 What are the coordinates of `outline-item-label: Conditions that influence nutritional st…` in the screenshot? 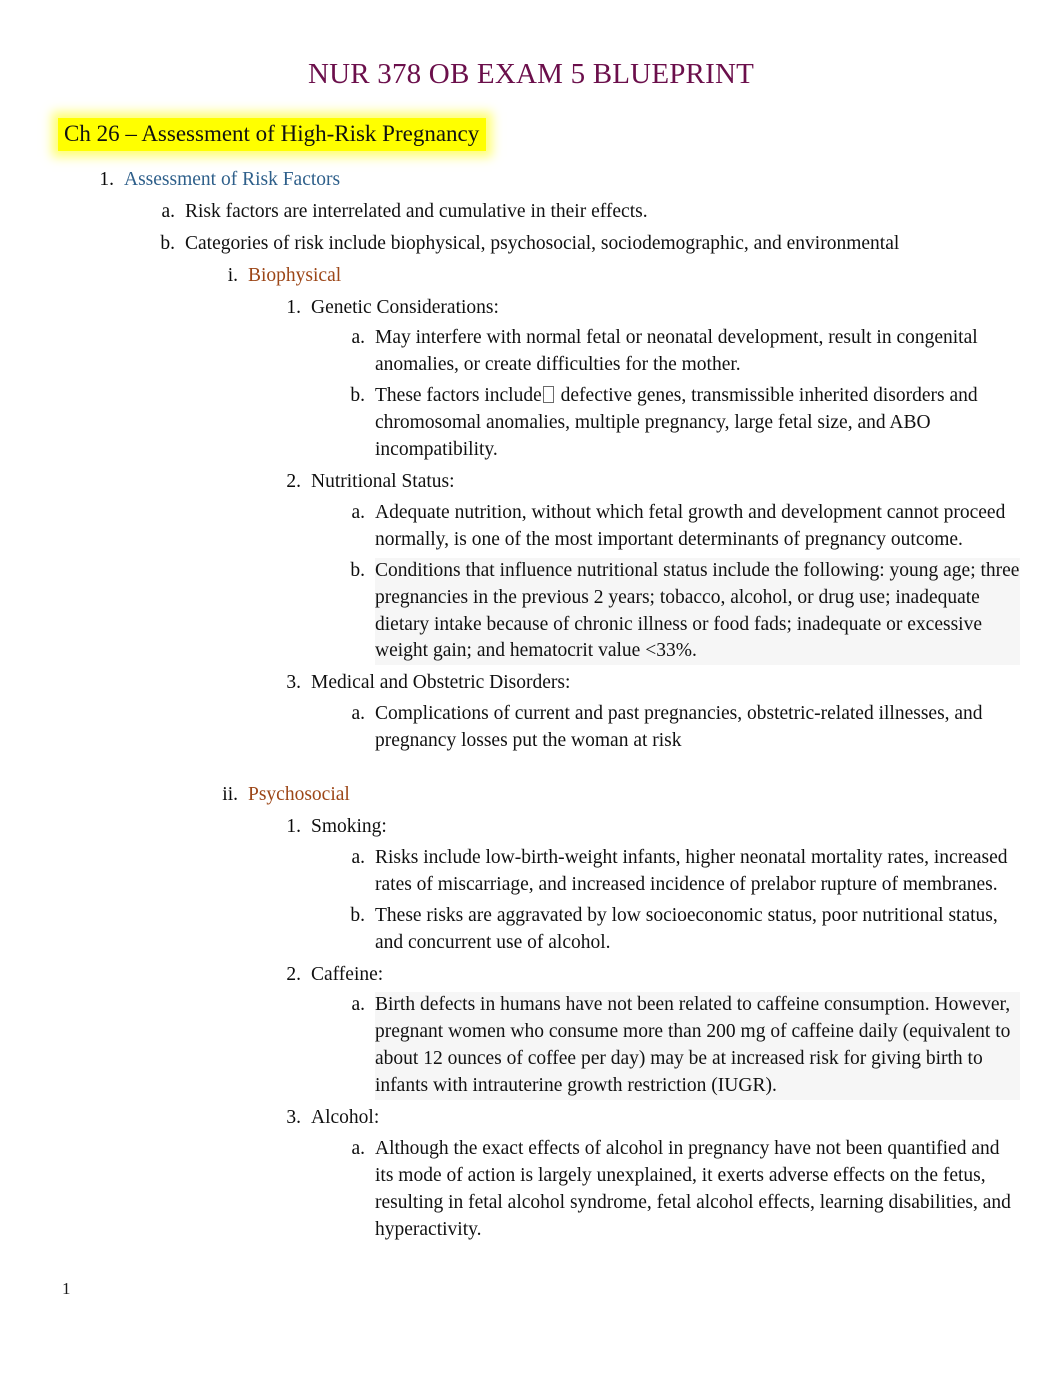 It's located at (697, 611).